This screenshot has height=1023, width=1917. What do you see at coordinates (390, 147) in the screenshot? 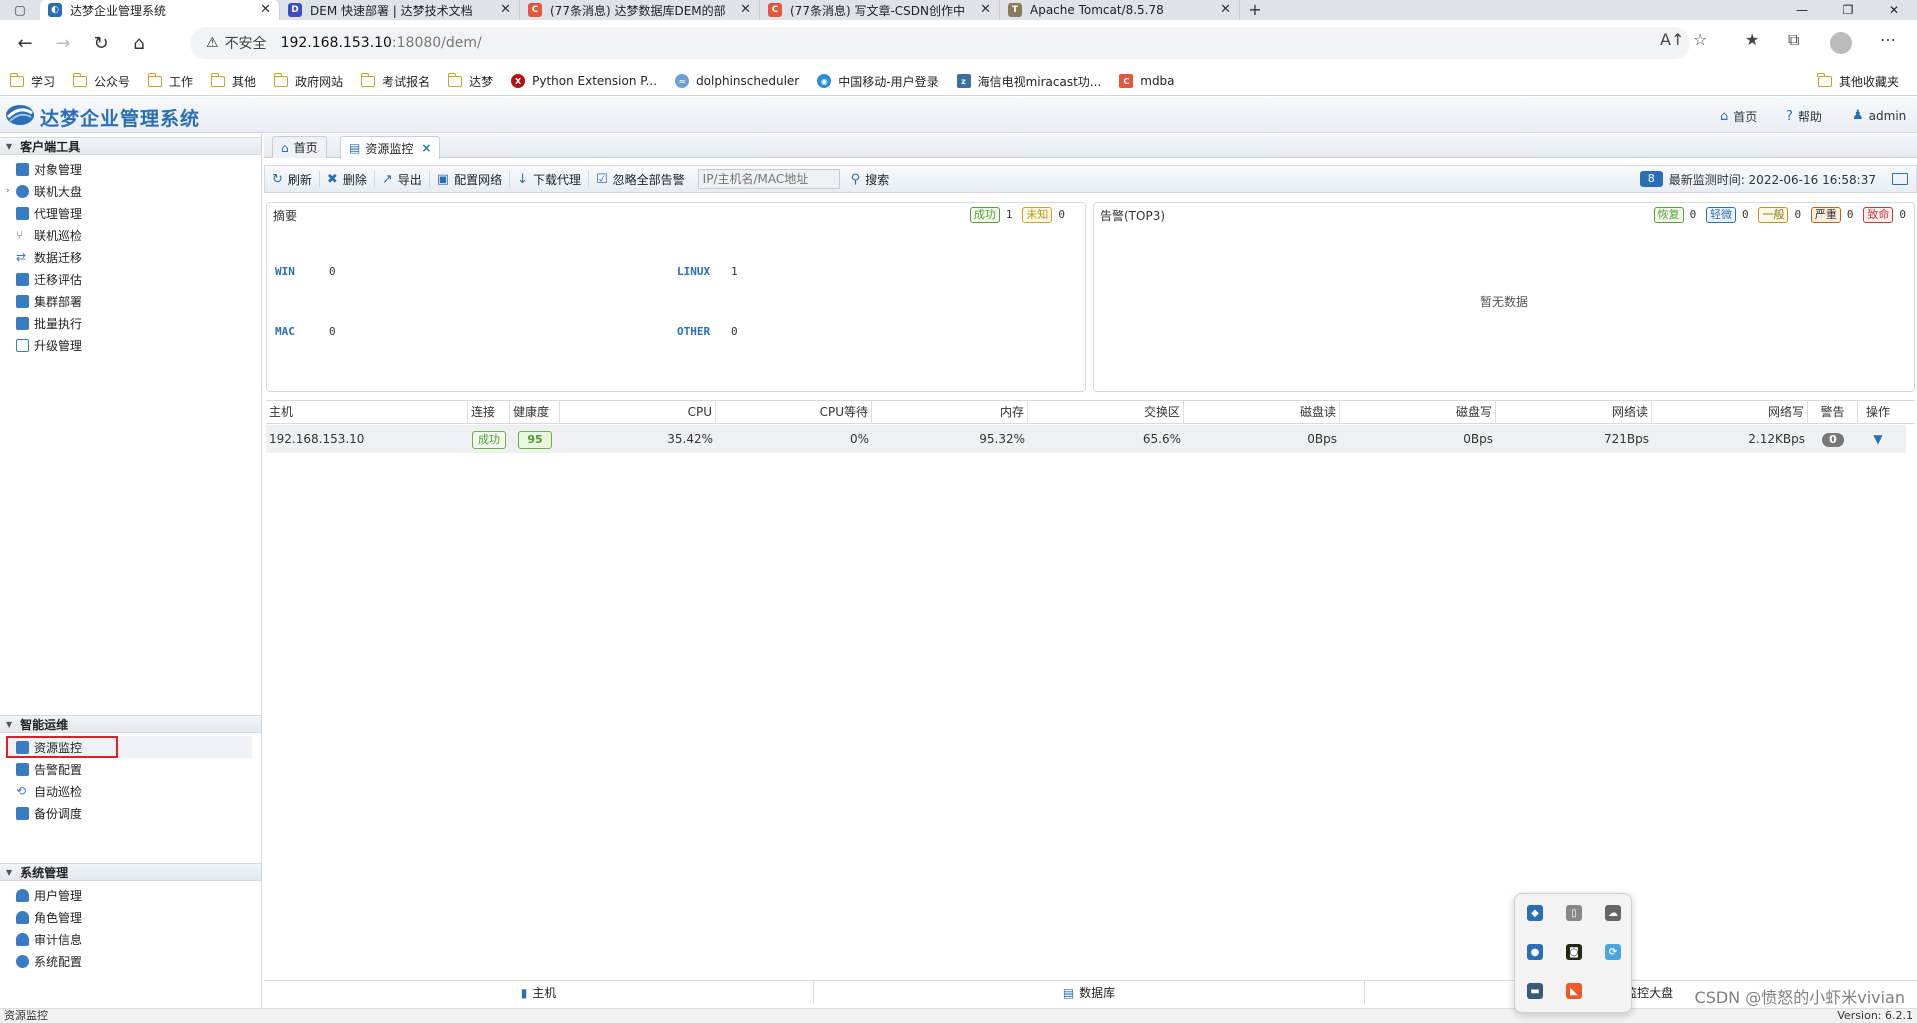
I see `tab-resource-monitor: ▤ 资源监控 ×` at bounding box center [390, 147].